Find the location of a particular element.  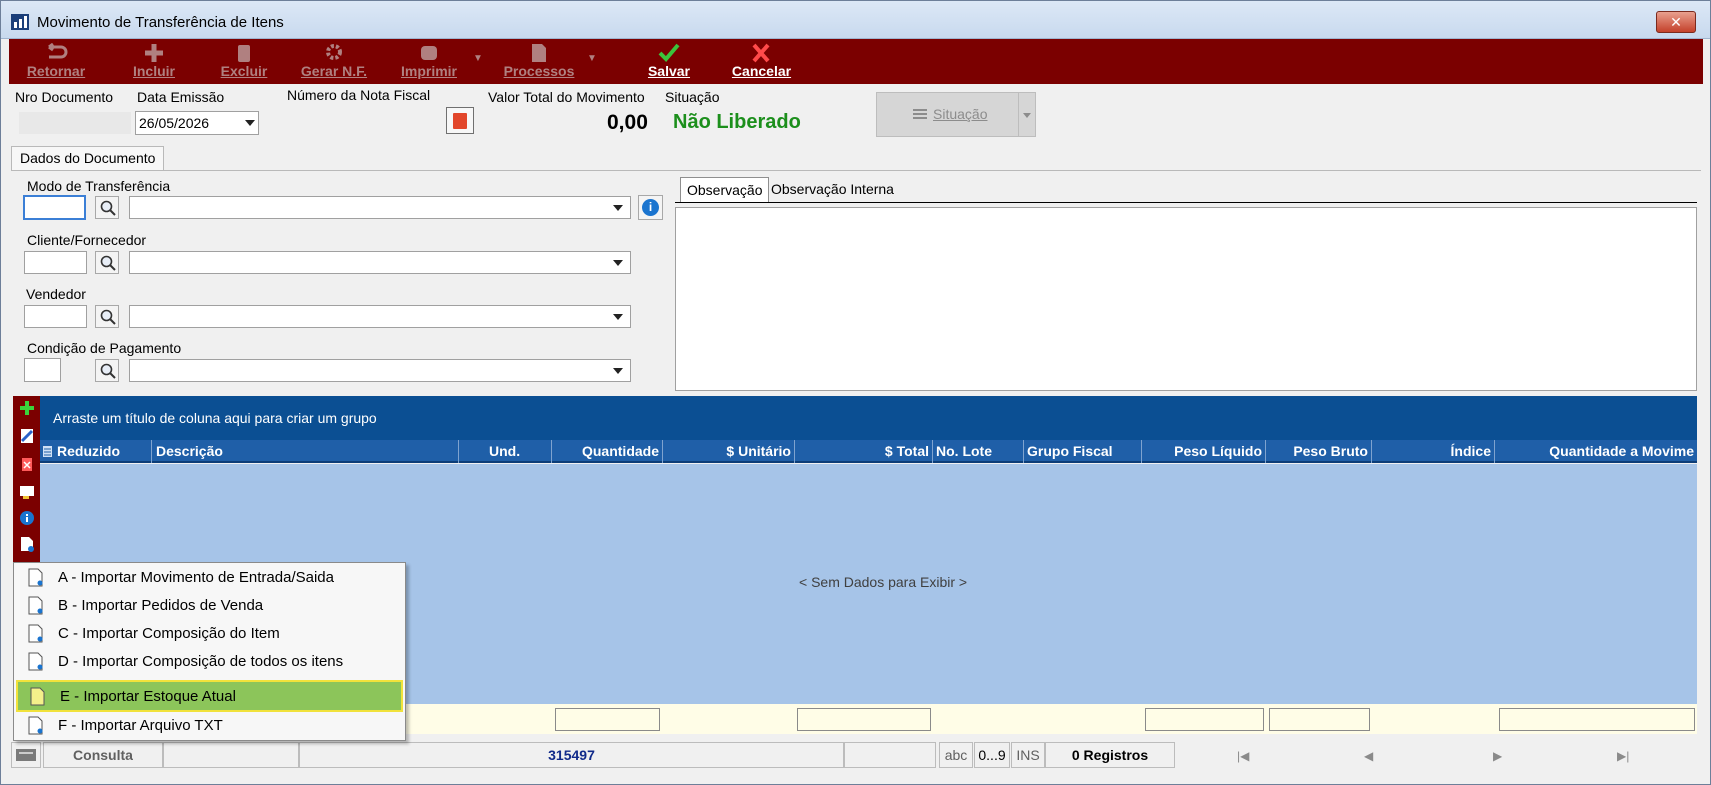

column-und: Und. is located at coordinates (520, 451).